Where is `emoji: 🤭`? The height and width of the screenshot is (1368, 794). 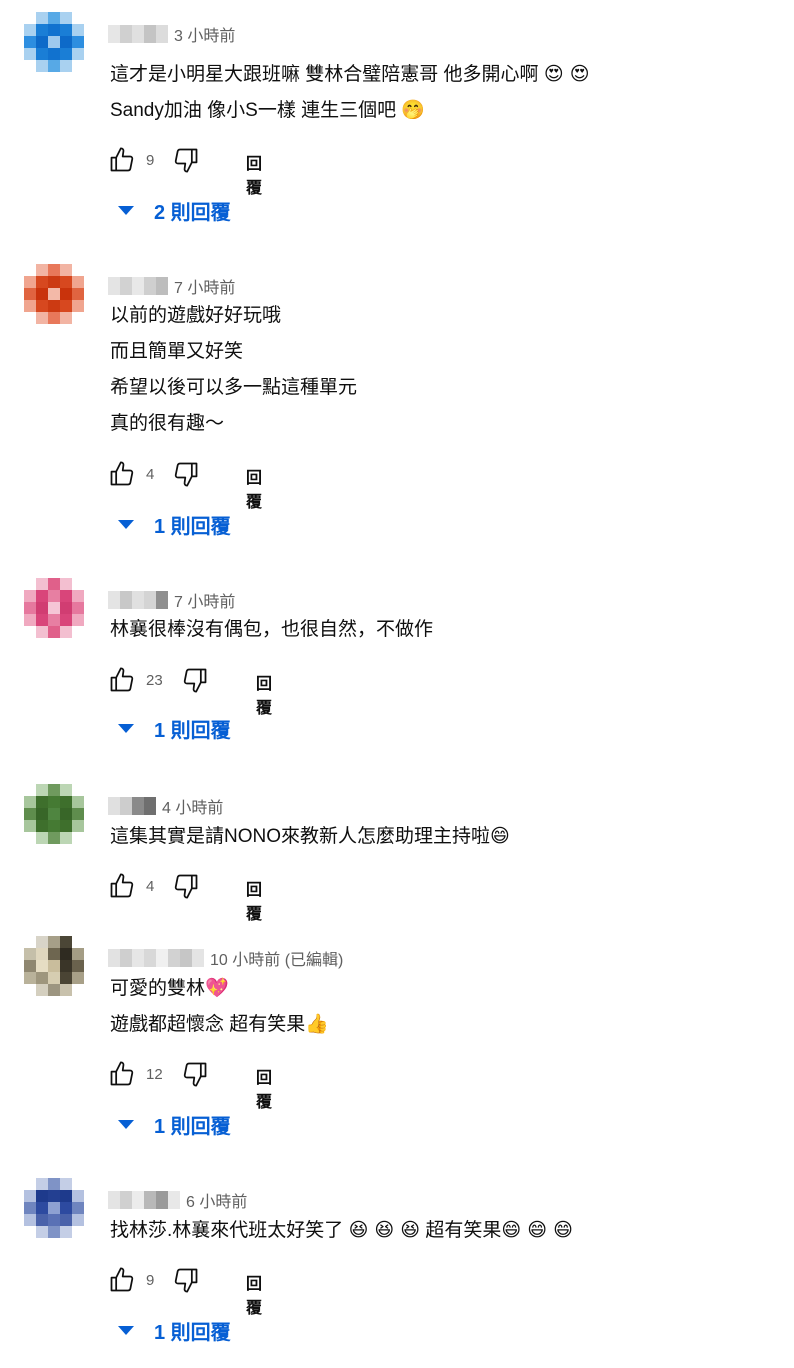 emoji: 🤭 is located at coordinates (413, 110).